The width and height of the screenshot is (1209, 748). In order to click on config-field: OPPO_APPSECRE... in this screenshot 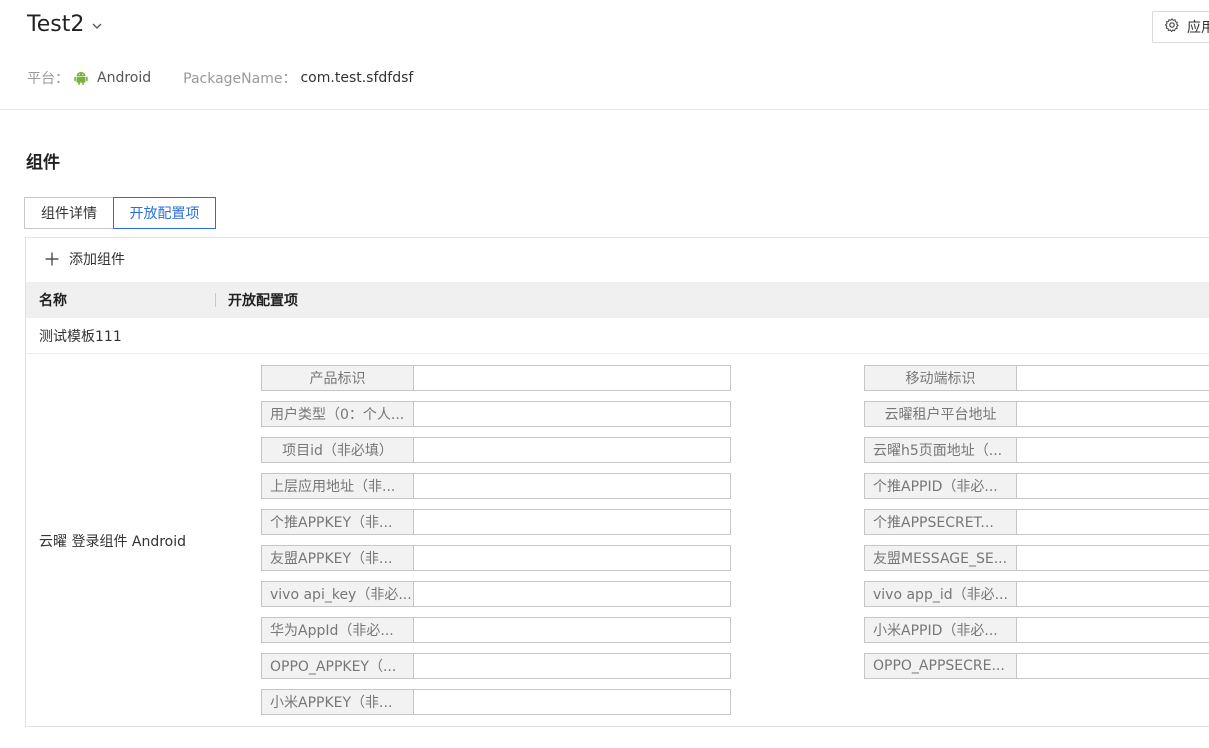, I will do `click(1036, 666)`.